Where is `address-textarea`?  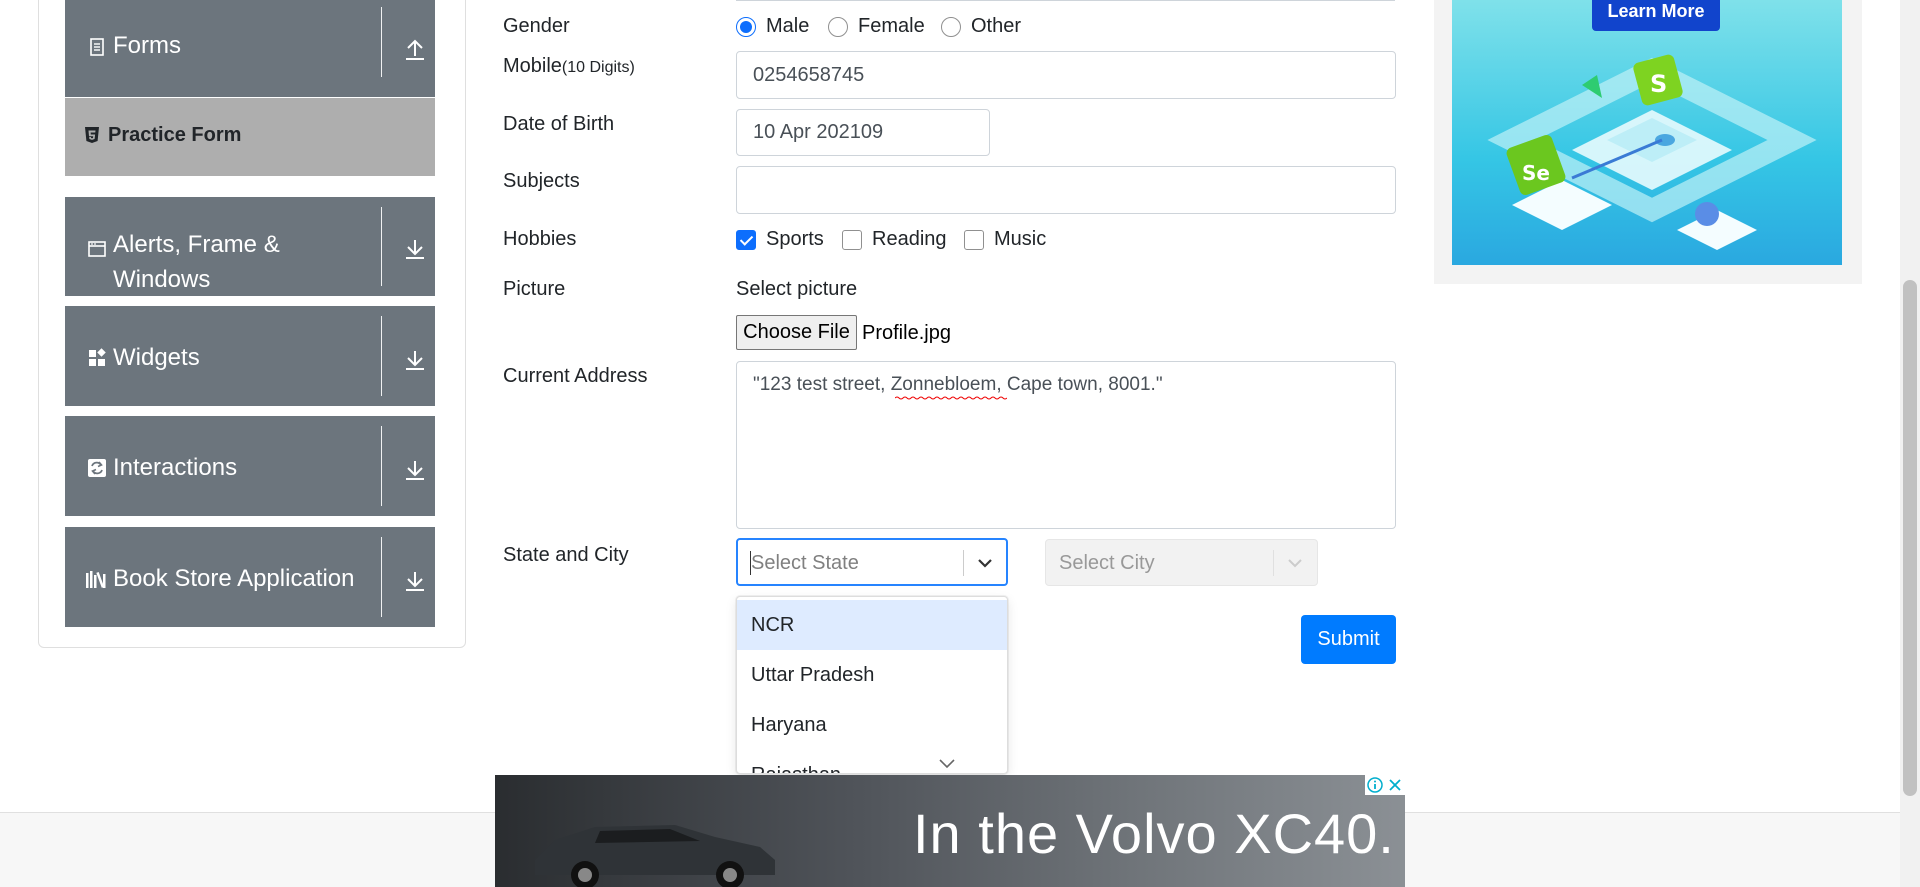
address-textarea is located at coordinates (1066, 445).